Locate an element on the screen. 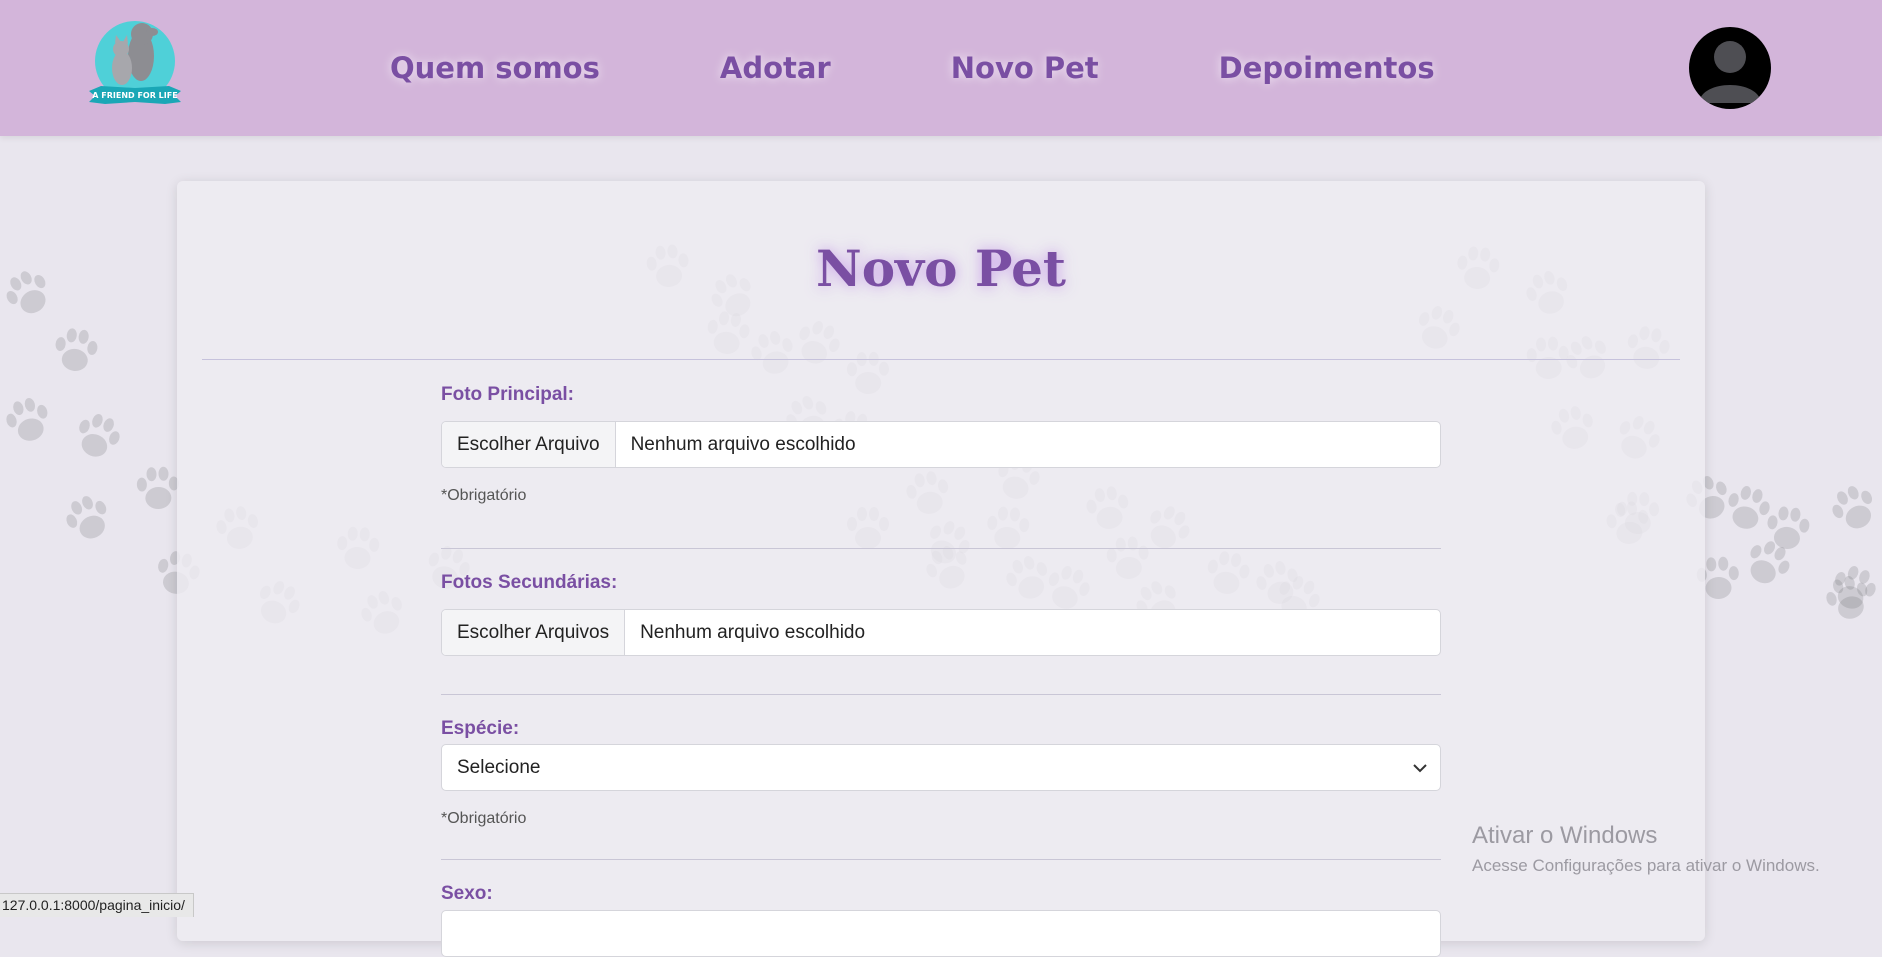 This screenshot has height=957, width=1882. choose-file-button: Escolher Arquivo is located at coordinates (529, 444).